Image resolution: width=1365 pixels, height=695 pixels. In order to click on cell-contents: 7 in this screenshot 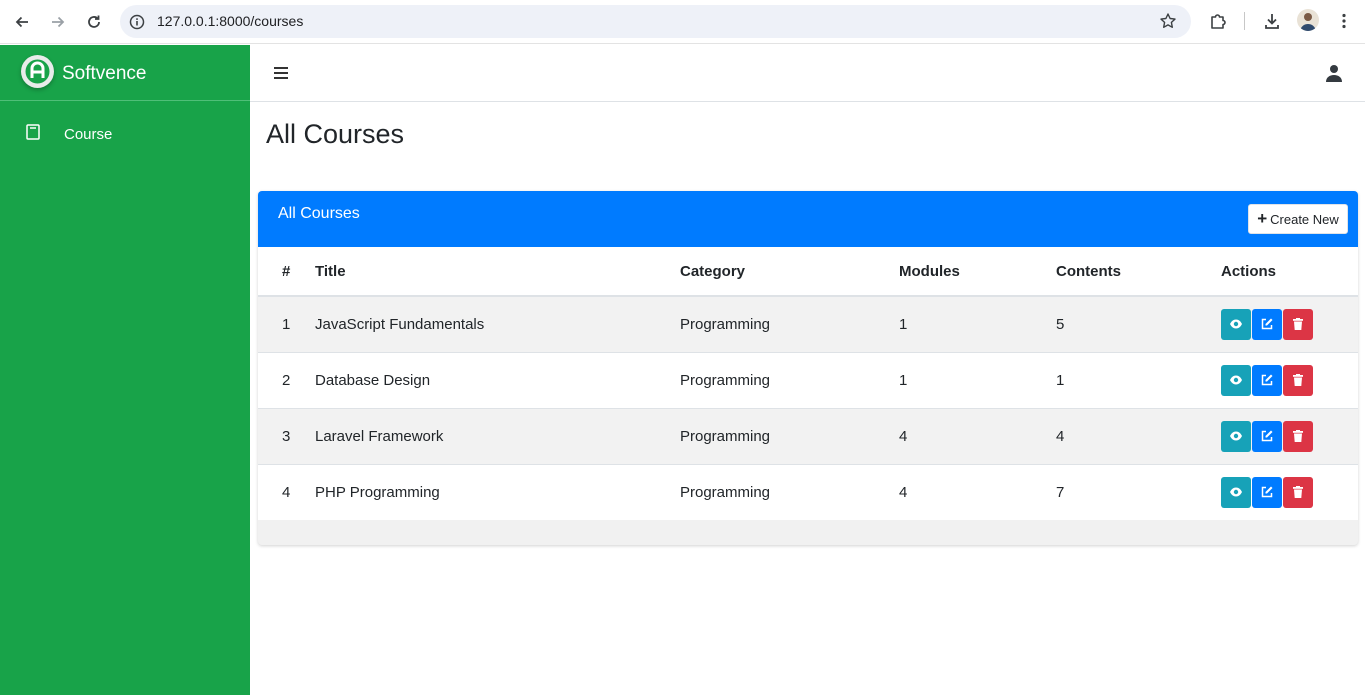, I will do `click(1060, 492)`.